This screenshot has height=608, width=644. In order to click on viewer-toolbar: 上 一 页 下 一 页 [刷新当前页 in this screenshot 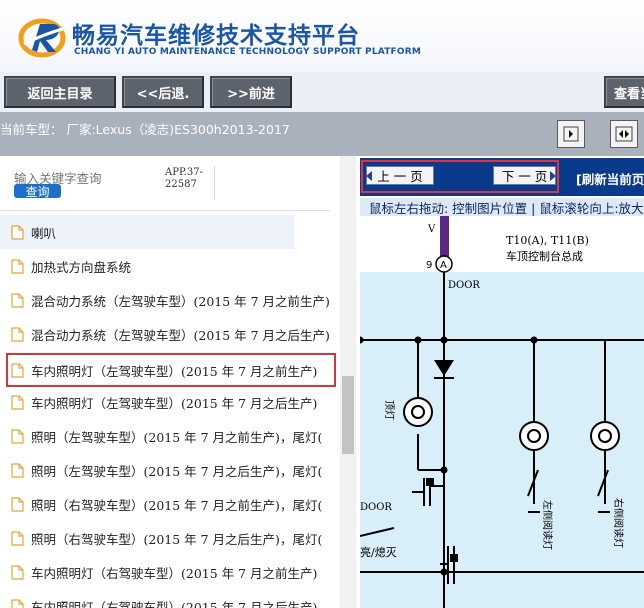, I will do `click(502, 177)`.